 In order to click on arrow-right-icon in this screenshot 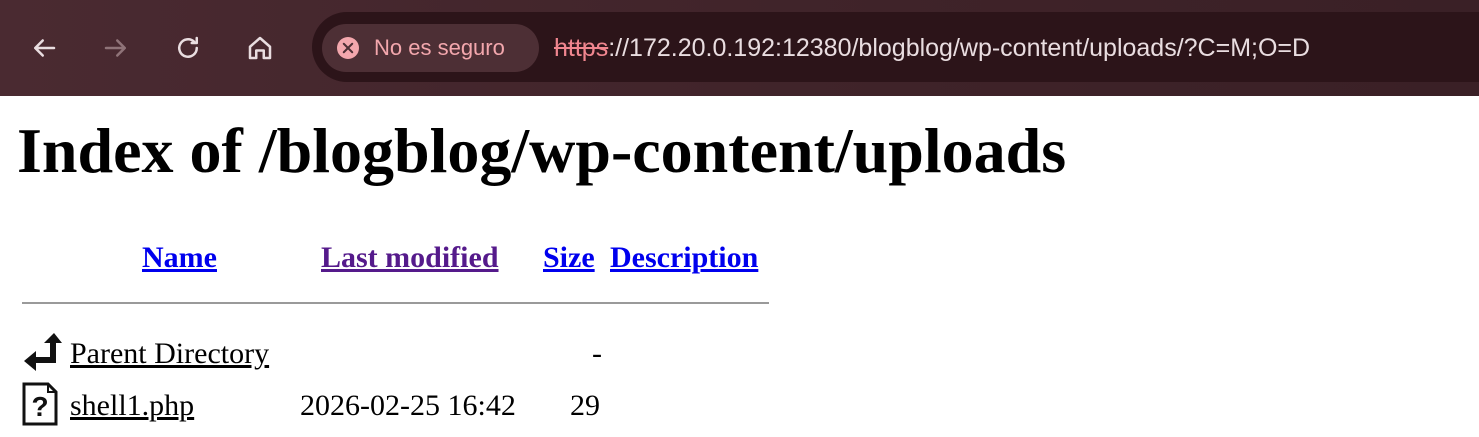, I will do `click(115, 48)`.